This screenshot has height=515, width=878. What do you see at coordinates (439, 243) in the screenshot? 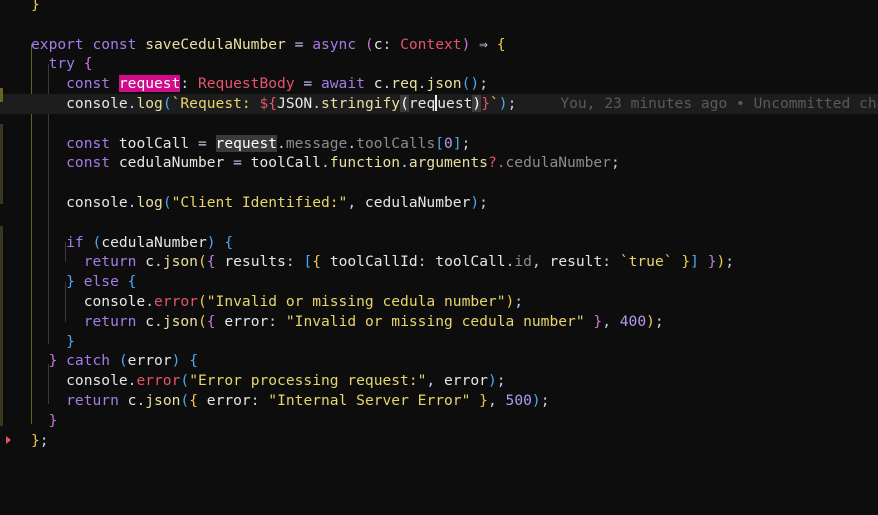
I see `code-line: if (cedulaNumber) {` at bounding box center [439, 243].